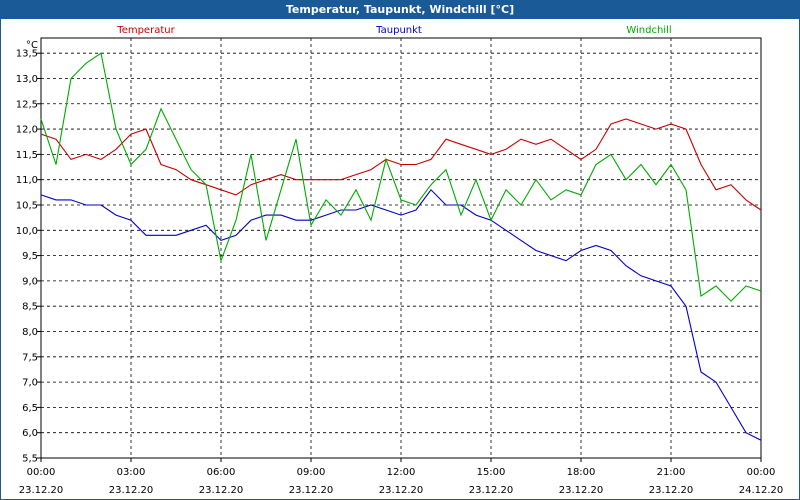 This screenshot has height=500, width=800. What do you see at coordinates (761, 490) in the screenshot?
I see `x-tick-label-date: 24.12.20` at bounding box center [761, 490].